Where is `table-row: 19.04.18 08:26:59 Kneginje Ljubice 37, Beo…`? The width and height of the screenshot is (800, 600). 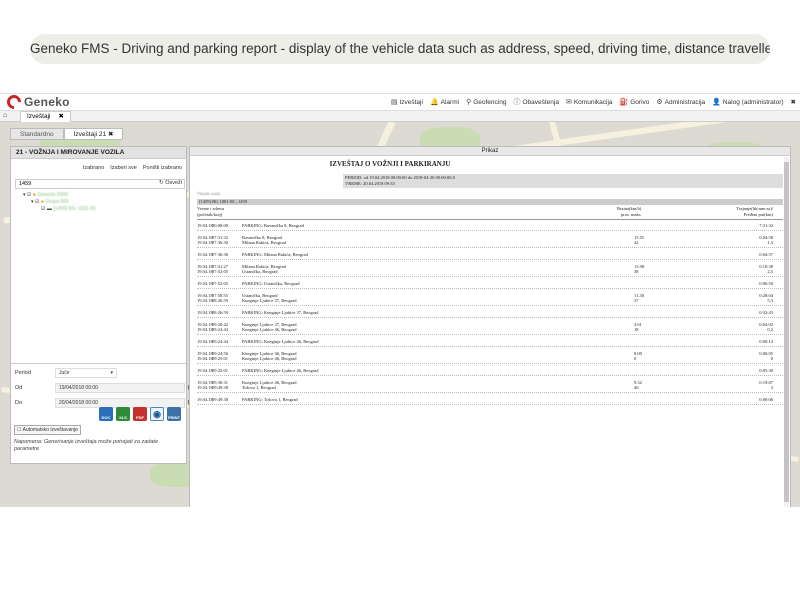 table-row: 19.04.18 08:26:59 Kneginje Ljubice 37, Beo… is located at coordinates (490, 300).